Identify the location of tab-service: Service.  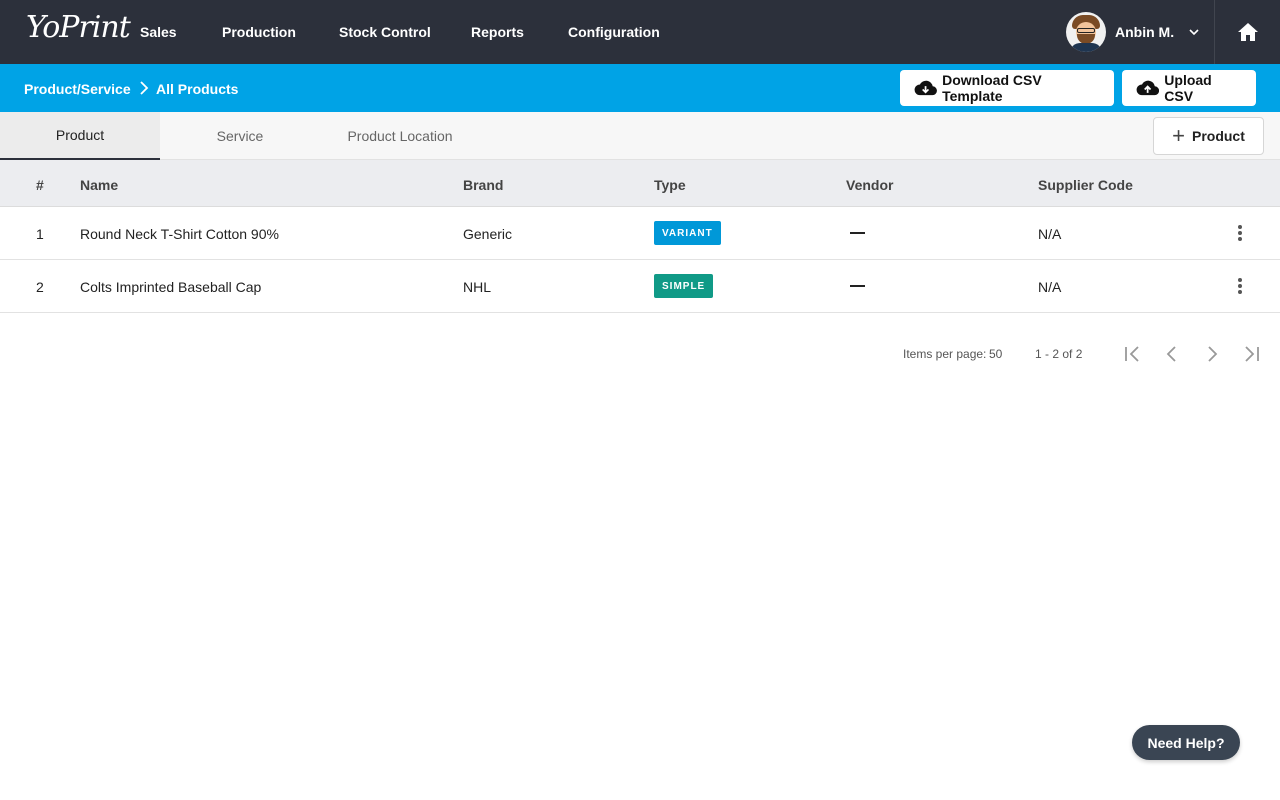
(240, 136).